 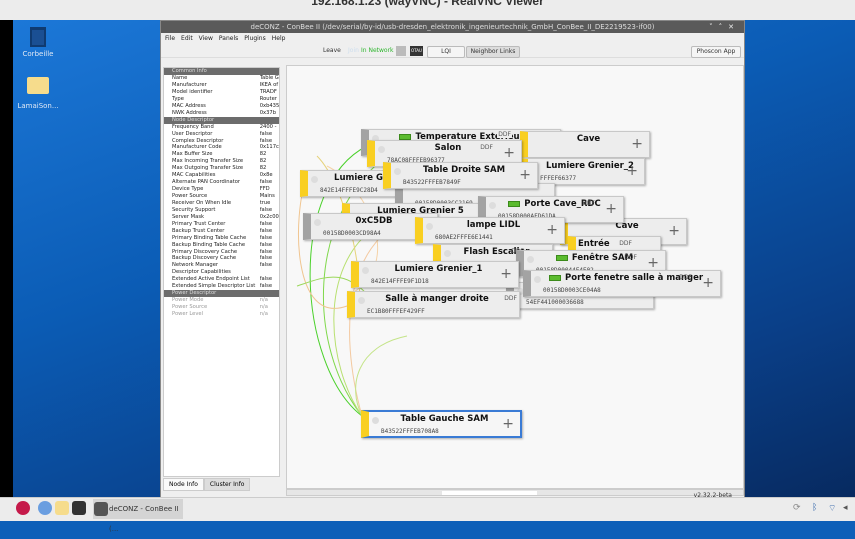 I want to click on info-row: Primary Binding Table Cache false, so click(x=221, y=238).